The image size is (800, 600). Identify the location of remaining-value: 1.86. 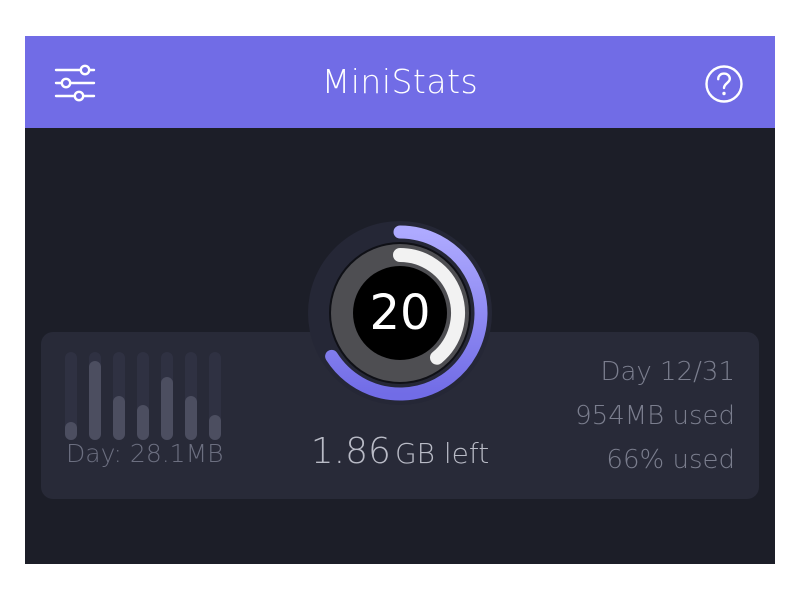
(350, 451).